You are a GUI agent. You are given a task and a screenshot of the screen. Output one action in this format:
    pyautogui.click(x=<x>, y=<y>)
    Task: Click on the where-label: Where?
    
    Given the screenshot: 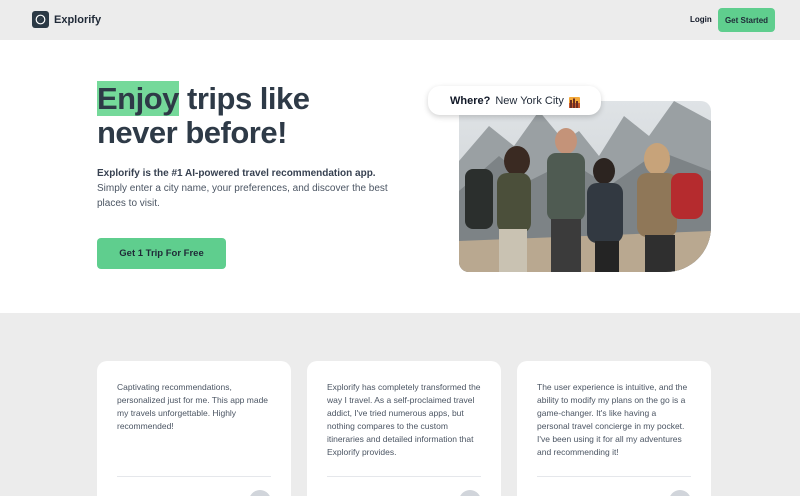 What is the action you would take?
    pyautogui.click(x=470, y=100)
    